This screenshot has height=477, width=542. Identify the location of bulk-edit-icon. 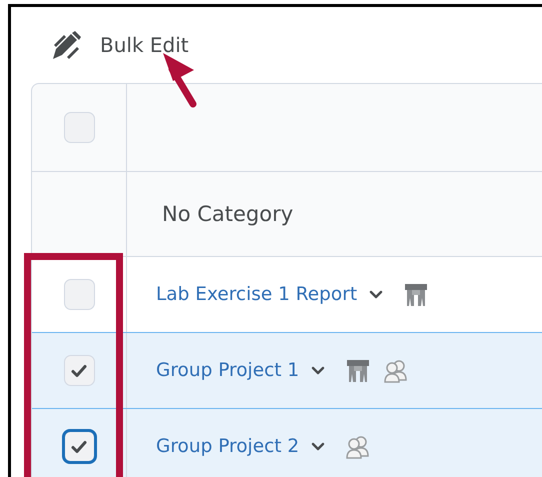
(67, 45).